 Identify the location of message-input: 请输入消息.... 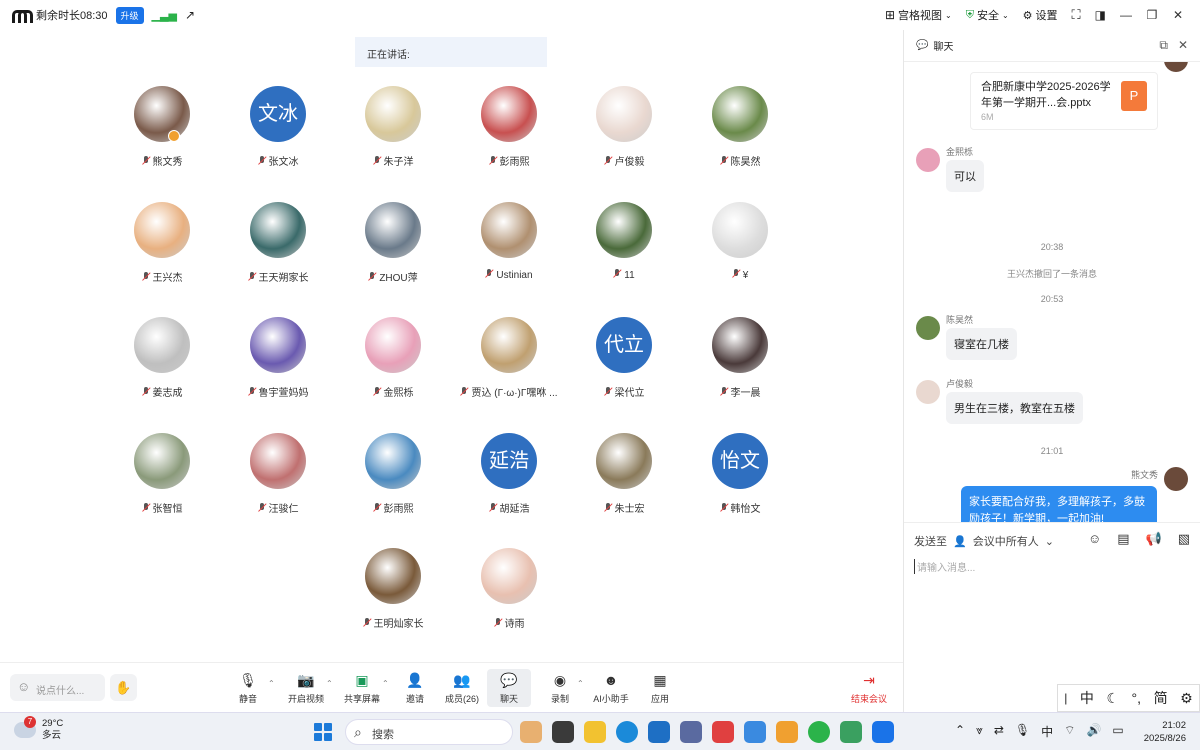
(944, 566).